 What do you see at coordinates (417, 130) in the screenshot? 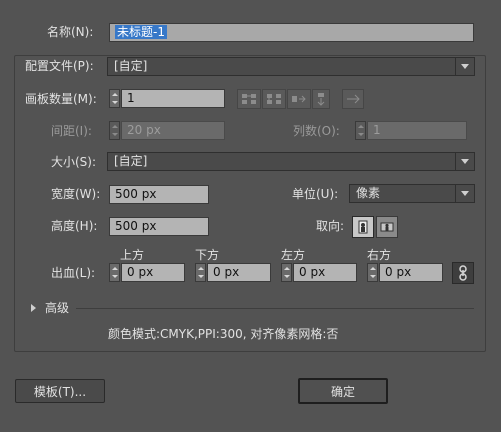
I see `columns-input: 1` at bounding box center [417, 130].